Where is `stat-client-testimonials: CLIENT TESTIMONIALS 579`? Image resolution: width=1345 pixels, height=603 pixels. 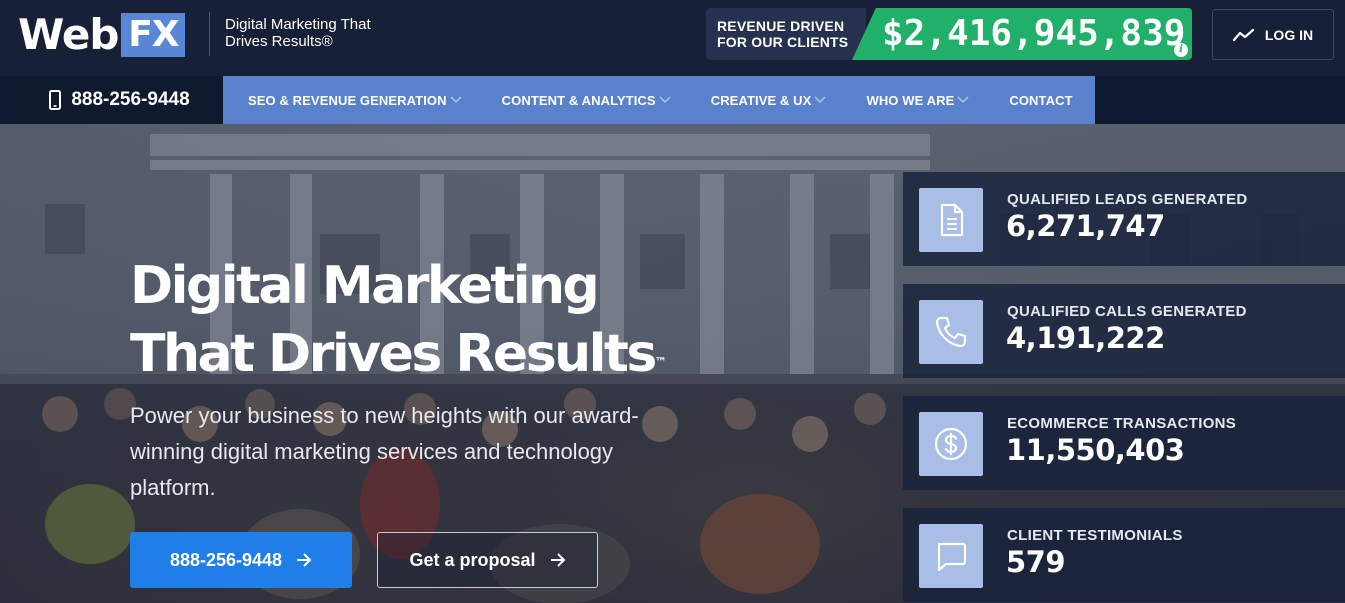 stat-client-testimonials: CLIENT TESTIMONIALS 579 is located at coordinates (1124, 555).